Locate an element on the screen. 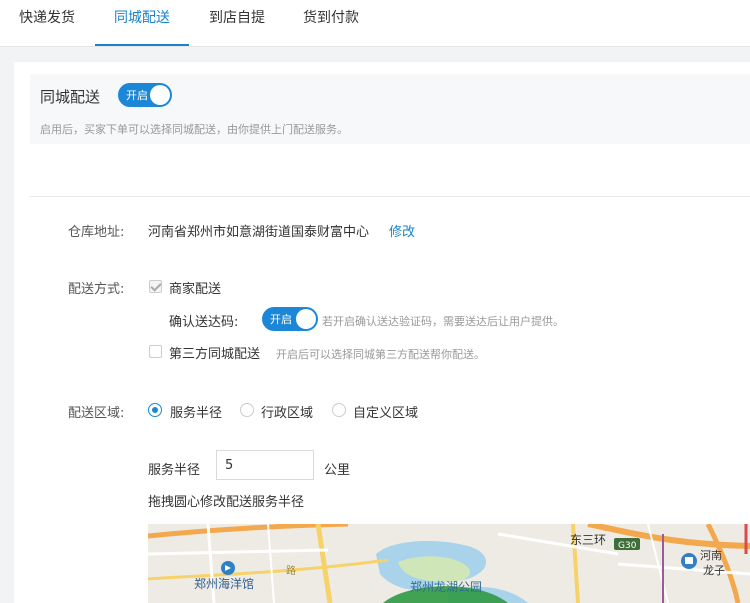 The image size is (750, 603). section-description: 启用后，买家下单可以选择同城配送，由你提供上门配送服务。 is located at coordinates (194, 129).